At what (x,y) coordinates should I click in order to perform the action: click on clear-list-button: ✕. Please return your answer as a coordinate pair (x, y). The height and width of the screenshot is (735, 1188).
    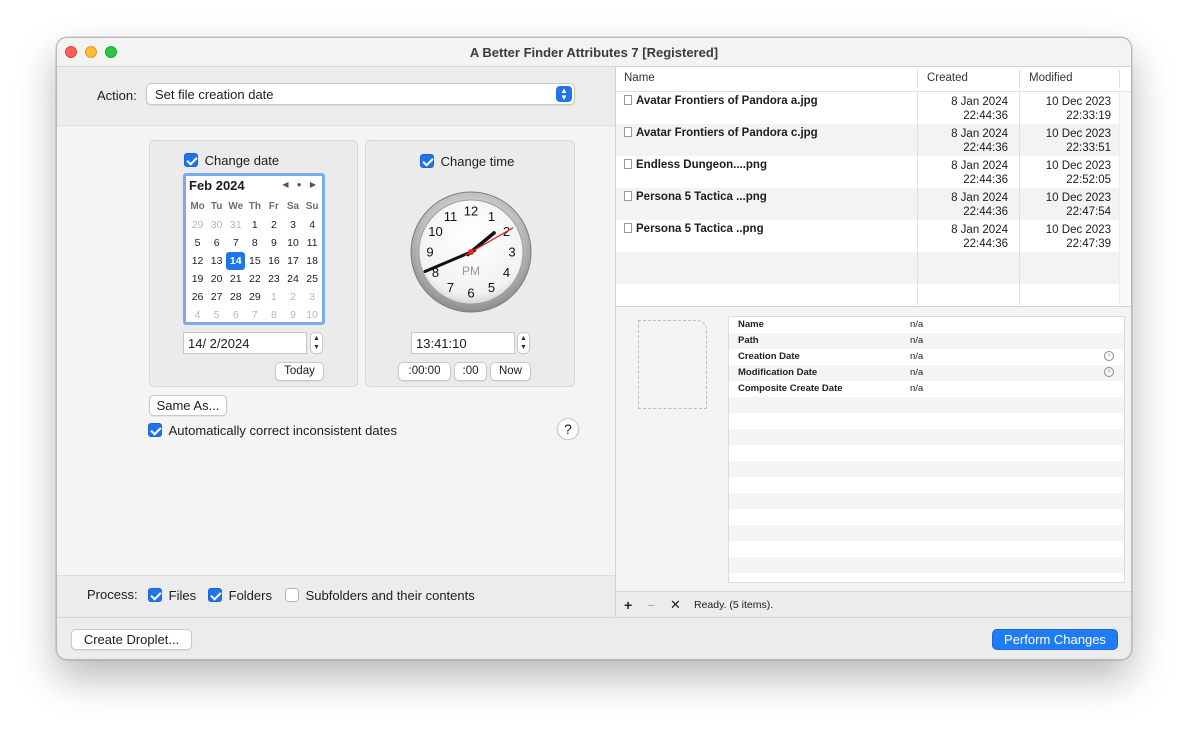
    Looking at the image, I should click on (675, 605).